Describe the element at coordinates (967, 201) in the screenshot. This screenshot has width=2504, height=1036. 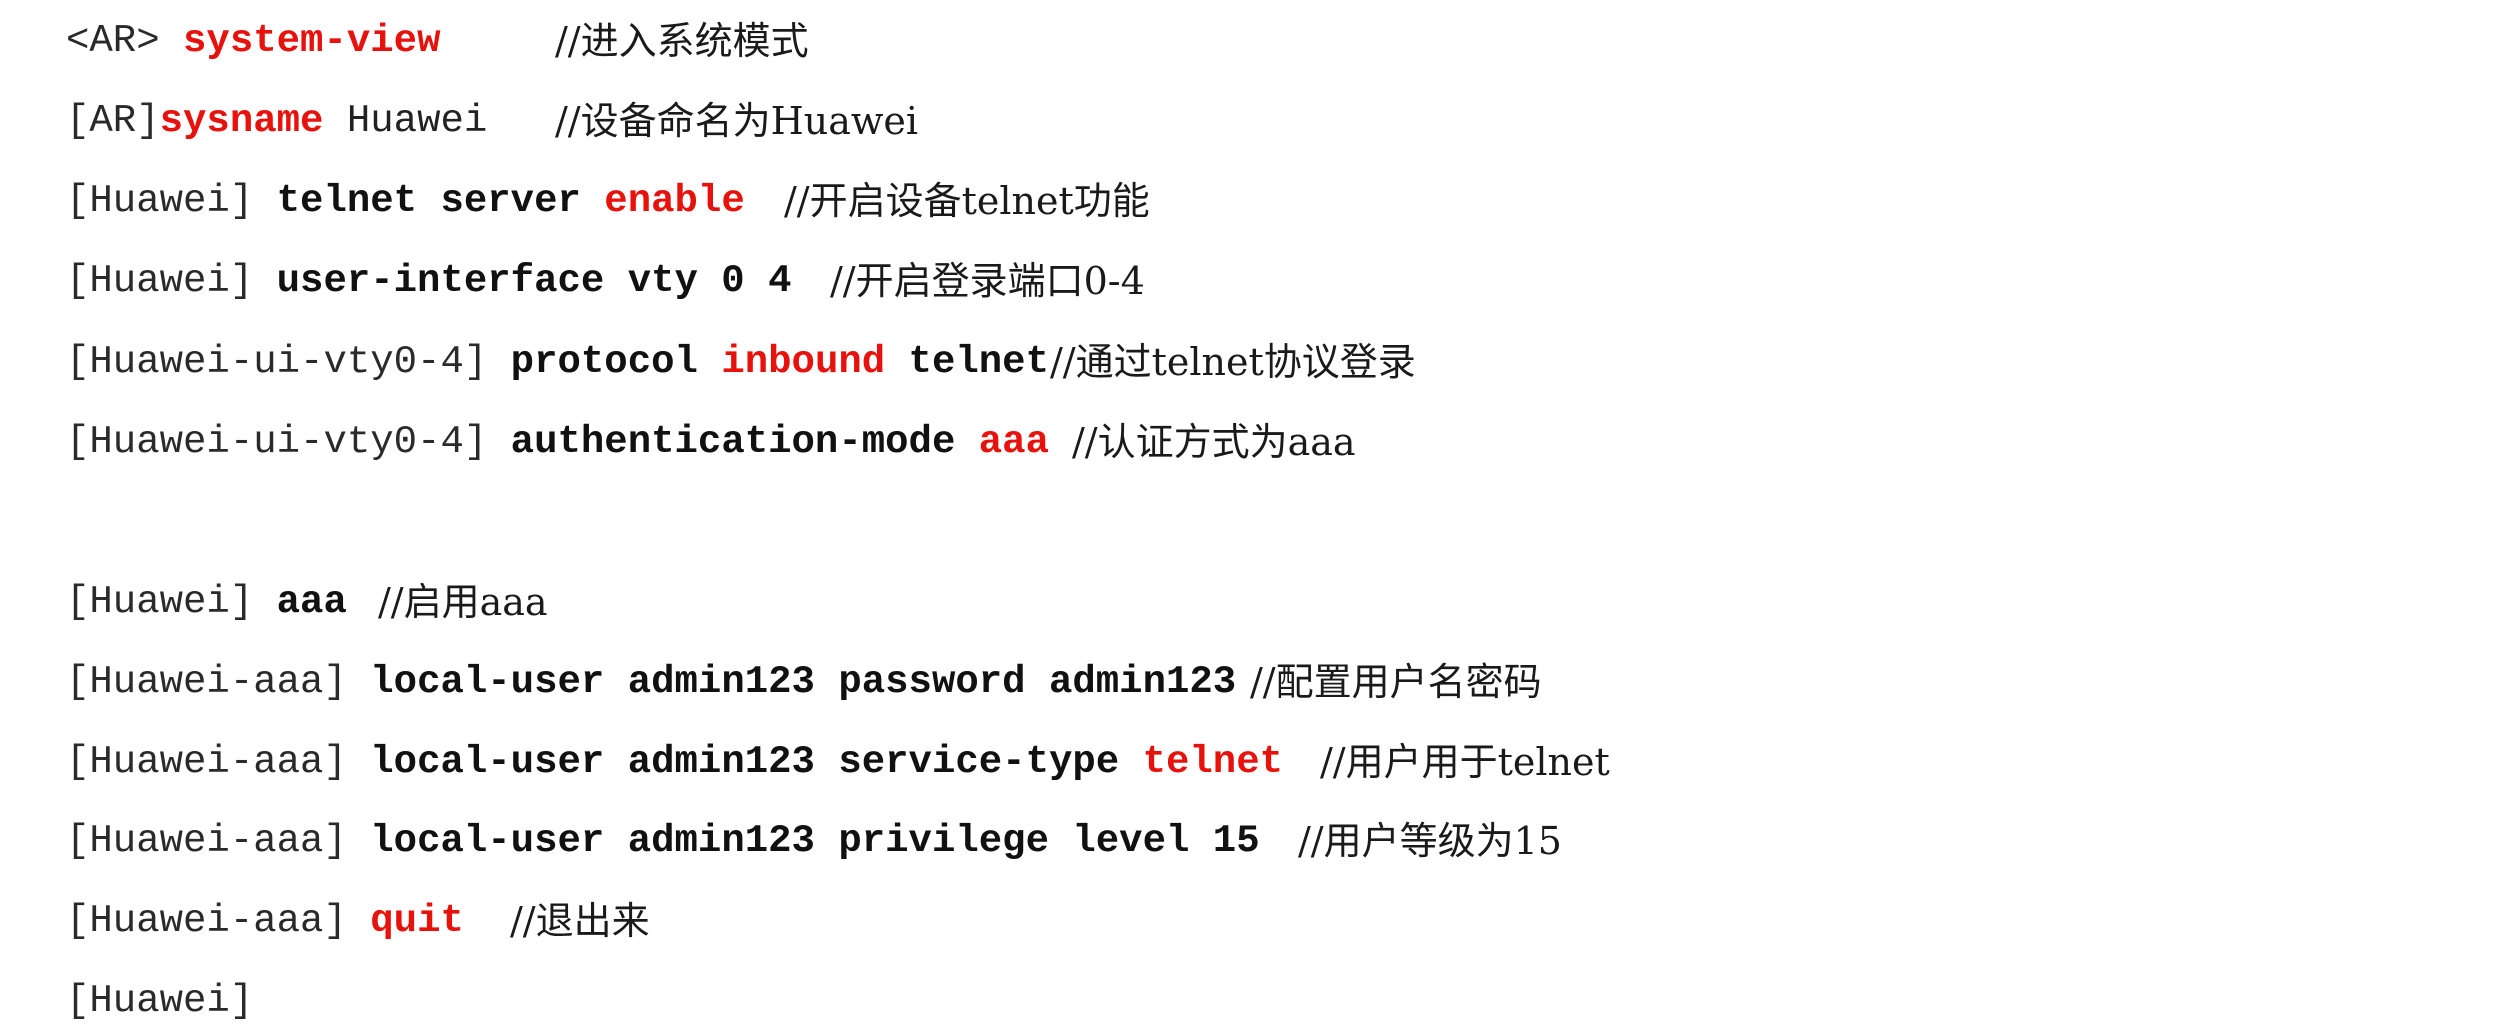
I see `cli-comment: //开启设备telnet功能` at that location.